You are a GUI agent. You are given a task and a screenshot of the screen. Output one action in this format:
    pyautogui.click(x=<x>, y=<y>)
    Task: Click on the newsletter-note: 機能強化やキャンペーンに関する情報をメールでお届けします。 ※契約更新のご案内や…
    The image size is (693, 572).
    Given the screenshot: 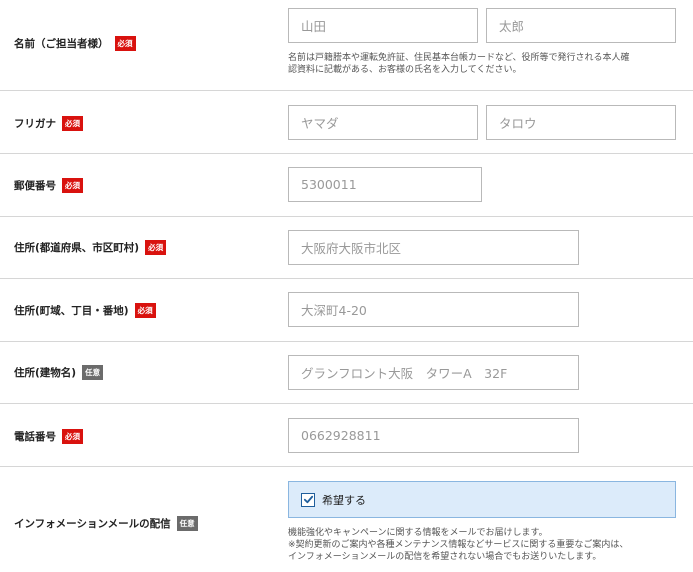 What is the action you would take?
    pyautogui.click(x=458, y=545)
    